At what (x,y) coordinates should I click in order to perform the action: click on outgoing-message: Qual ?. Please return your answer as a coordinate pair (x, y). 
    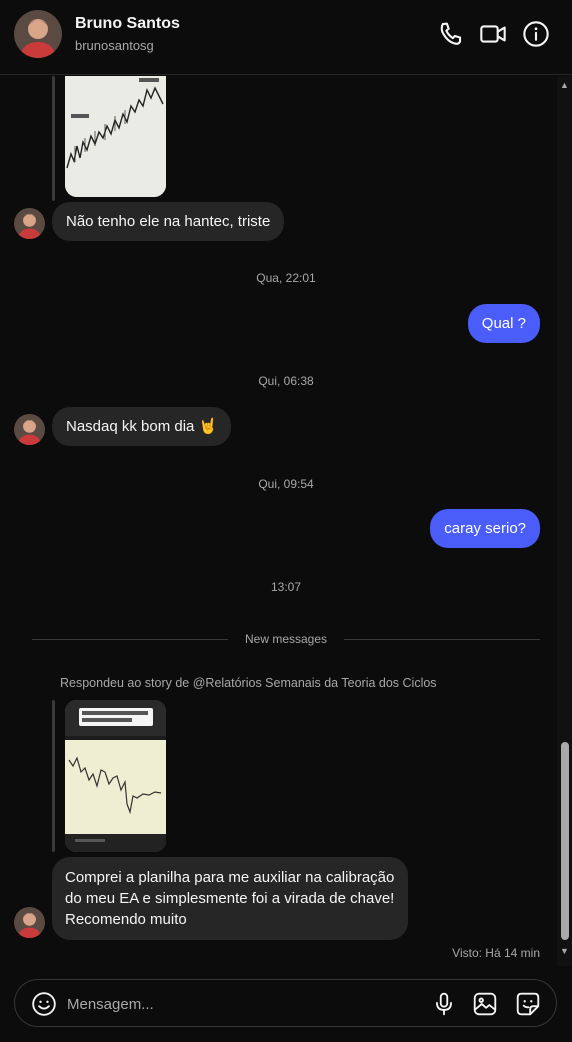
    Looking at the image, I should click on (503, 323).